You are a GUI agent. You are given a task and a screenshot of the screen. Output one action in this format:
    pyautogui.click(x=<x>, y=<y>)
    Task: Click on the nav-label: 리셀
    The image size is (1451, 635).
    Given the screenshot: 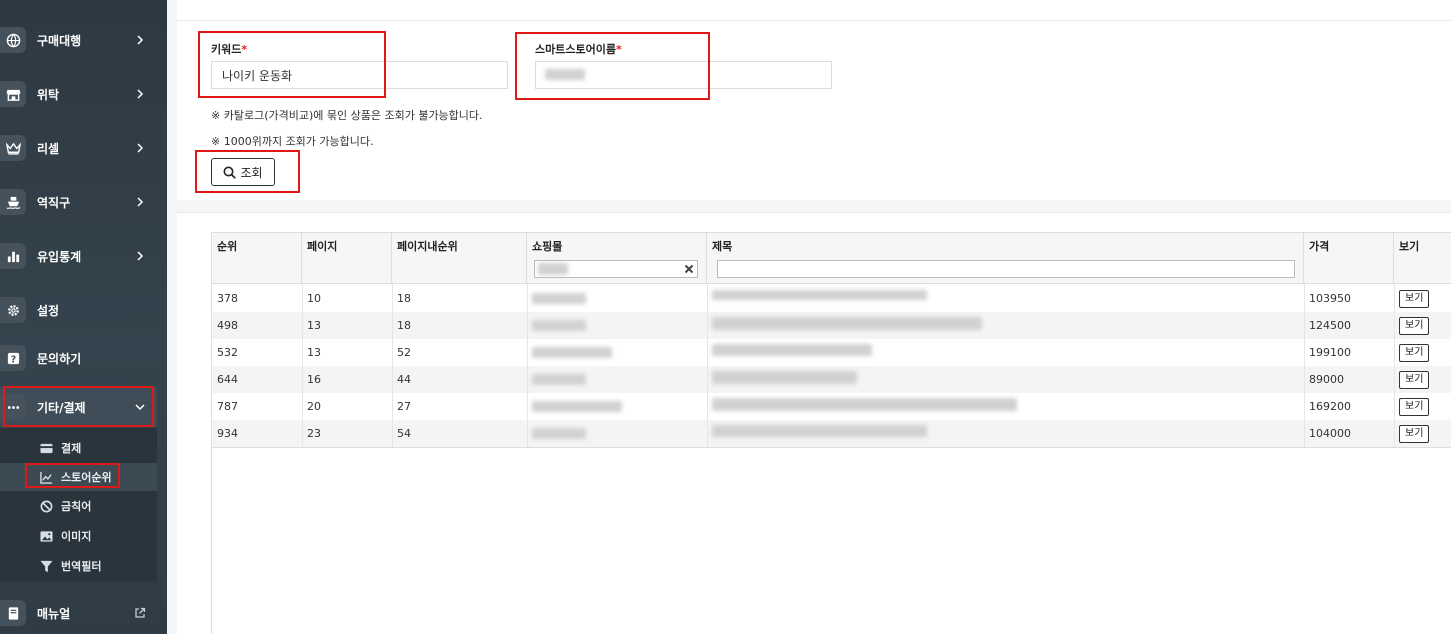 What is the action you would take?
    pyautogui.click(x=48, y=148)
    